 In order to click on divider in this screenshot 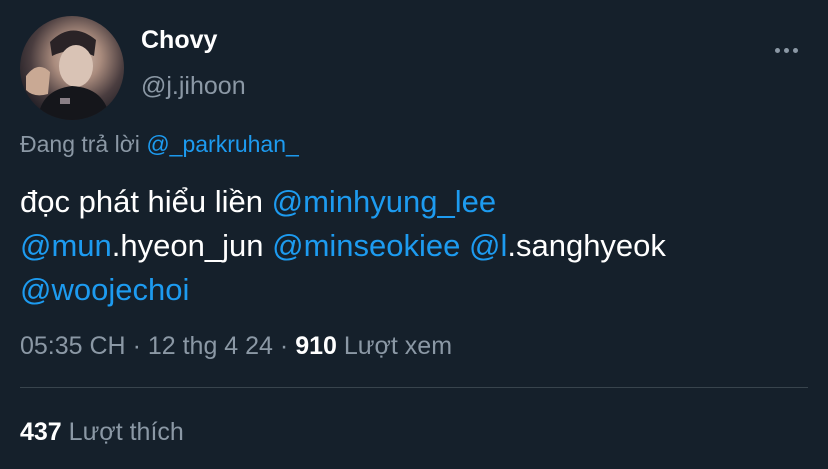, I will do `click(414, 387)`.